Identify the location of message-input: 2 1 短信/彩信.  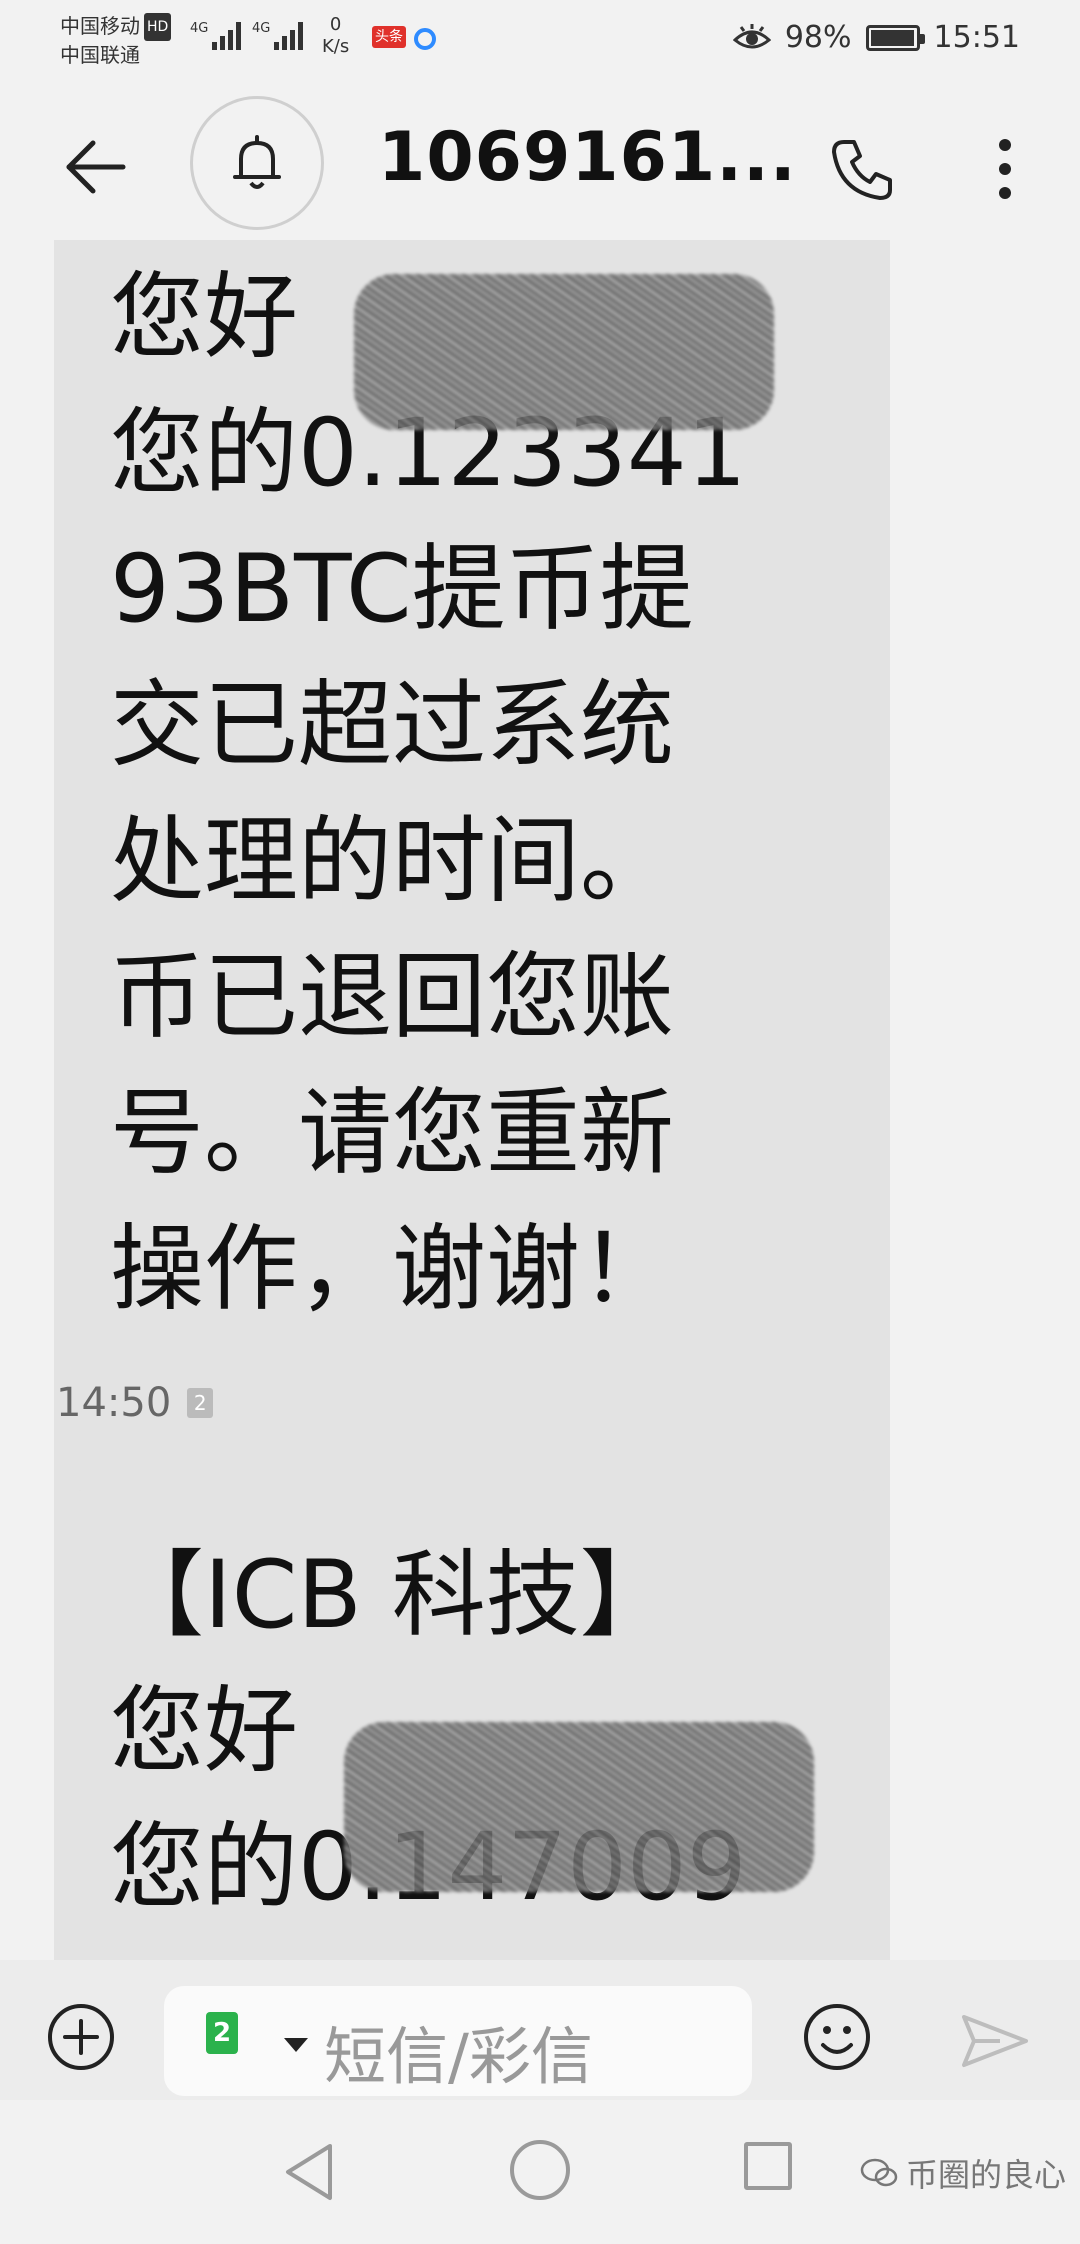
(458, 2041).